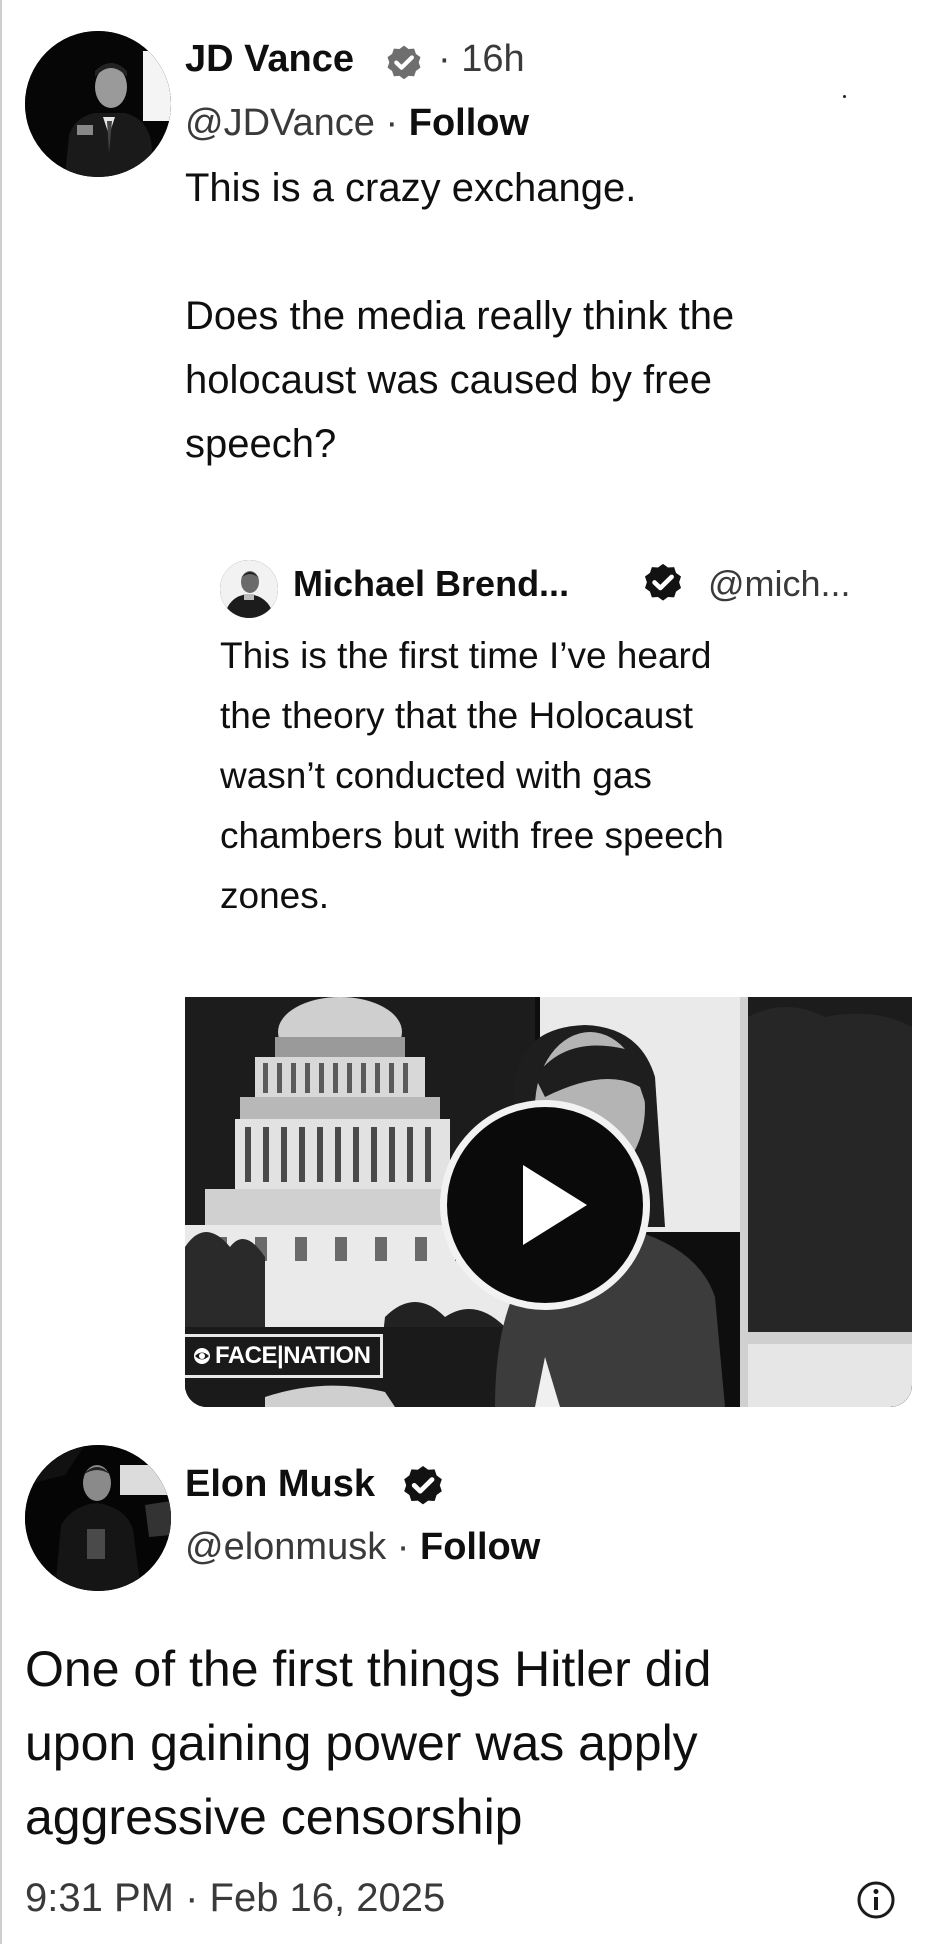 This screenshot has width=929, height=1944. I want to click on play-icon, so click(555, 1205).